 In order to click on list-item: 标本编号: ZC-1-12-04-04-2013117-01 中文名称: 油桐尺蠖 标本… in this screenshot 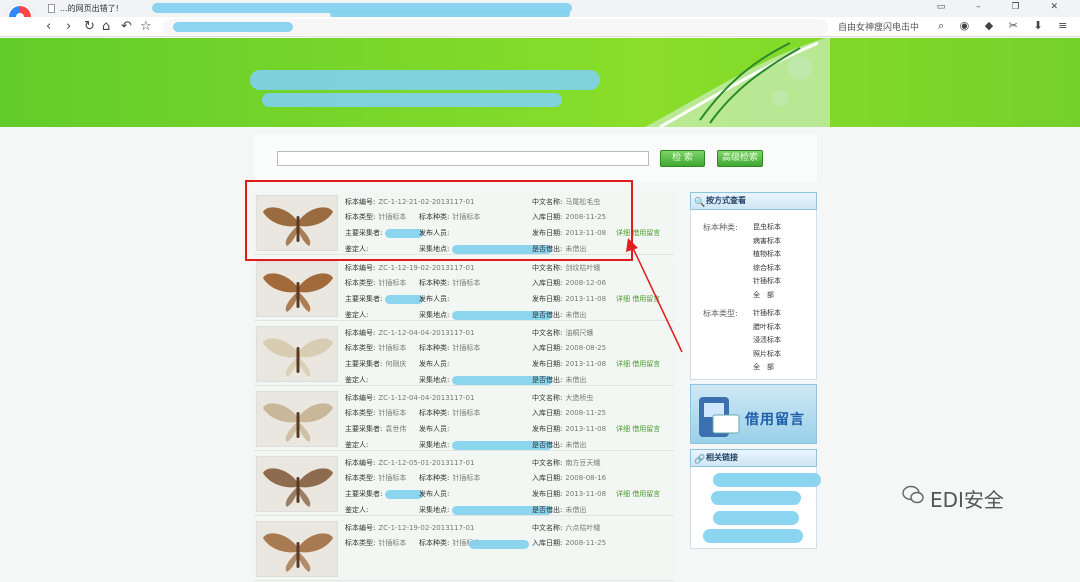, I will do `click(464, 354)`.